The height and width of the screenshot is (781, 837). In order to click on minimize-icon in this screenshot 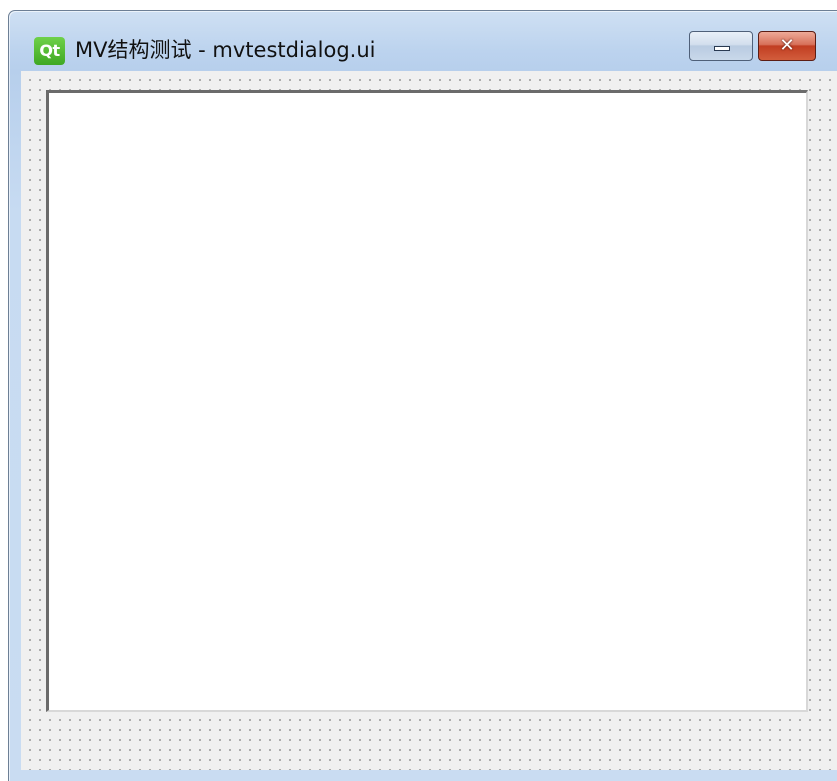, I will do `click(722, 48)`.